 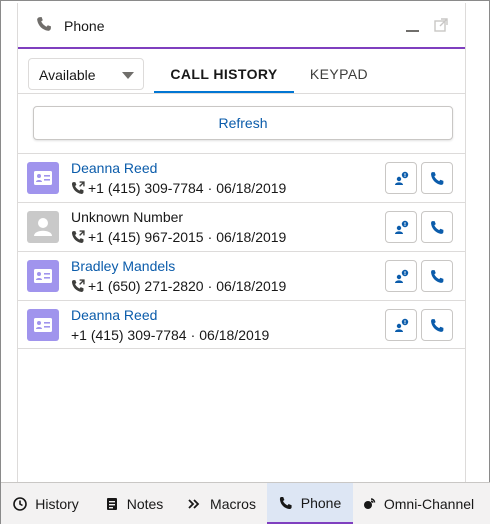 I want to click on notes-icon, so click(x=111, y=504).